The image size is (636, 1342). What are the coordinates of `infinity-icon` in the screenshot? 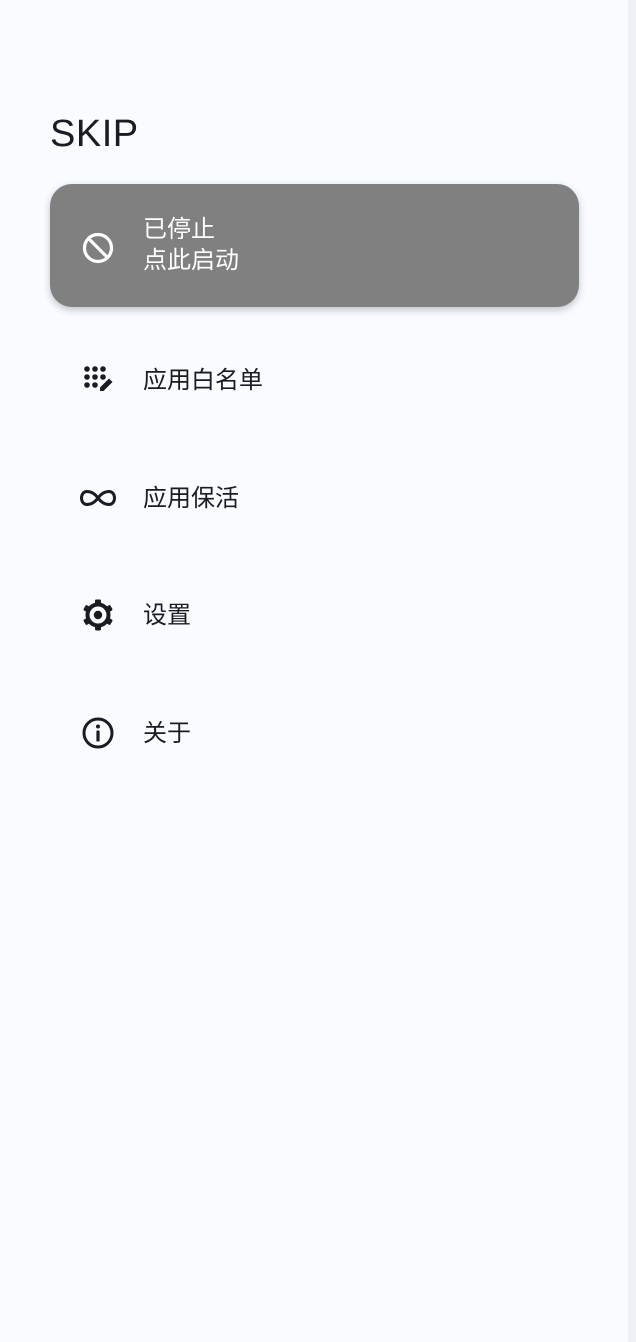 It's located at (98, 498).